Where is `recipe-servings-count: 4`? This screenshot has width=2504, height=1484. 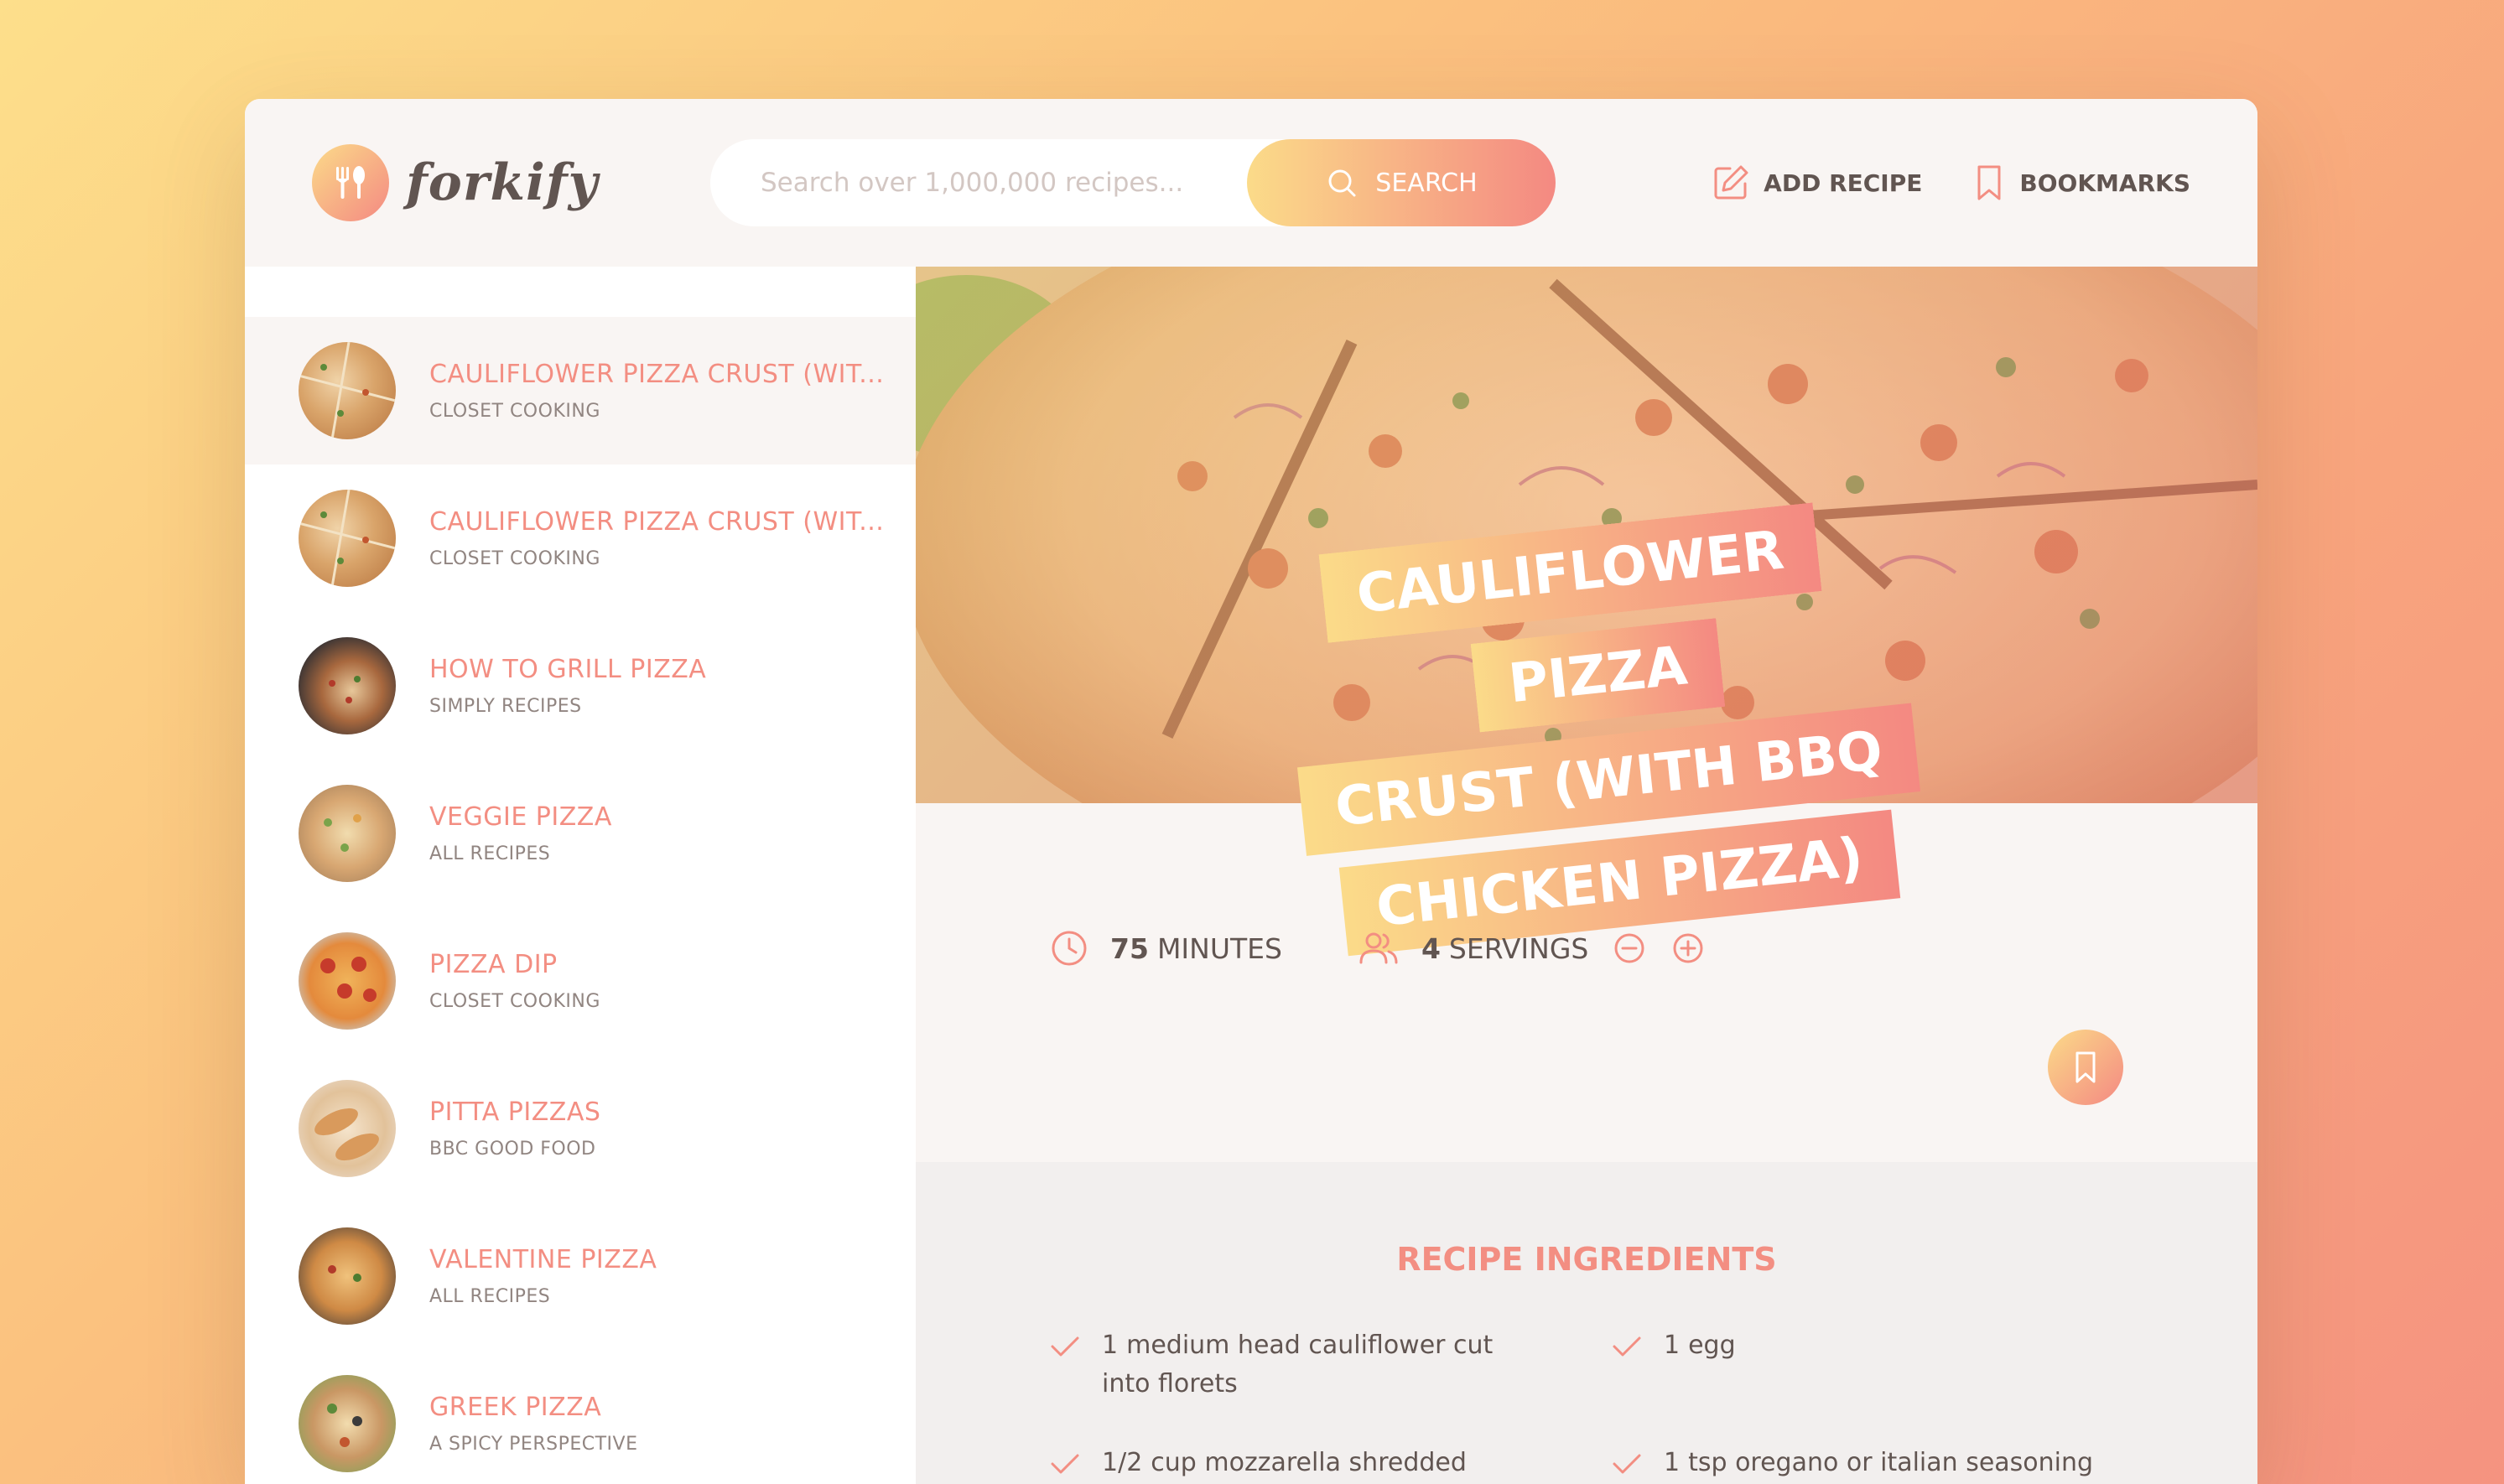 recipe-servings-count: 4 is located at coordinates (1431, 948).